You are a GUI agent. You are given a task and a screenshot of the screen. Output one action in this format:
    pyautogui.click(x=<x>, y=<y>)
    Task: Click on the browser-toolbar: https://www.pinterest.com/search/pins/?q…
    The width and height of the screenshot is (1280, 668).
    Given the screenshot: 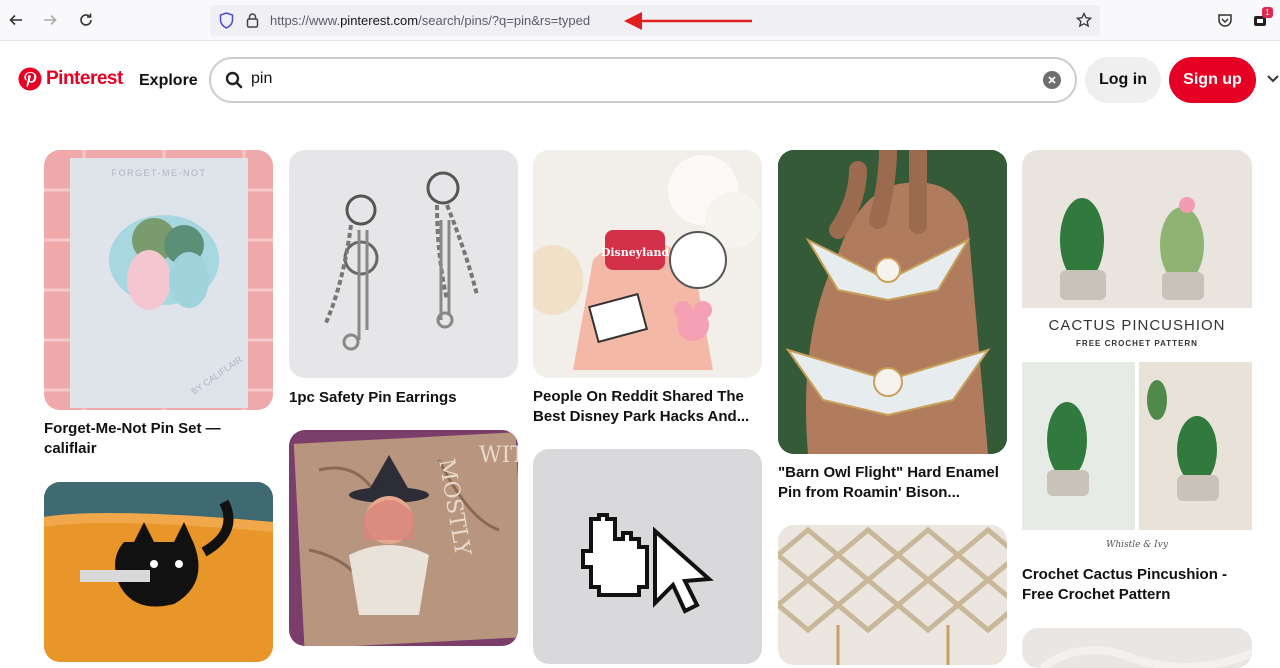 What is the action you would take?
    pyautogui.click(x=640, y=20)
    